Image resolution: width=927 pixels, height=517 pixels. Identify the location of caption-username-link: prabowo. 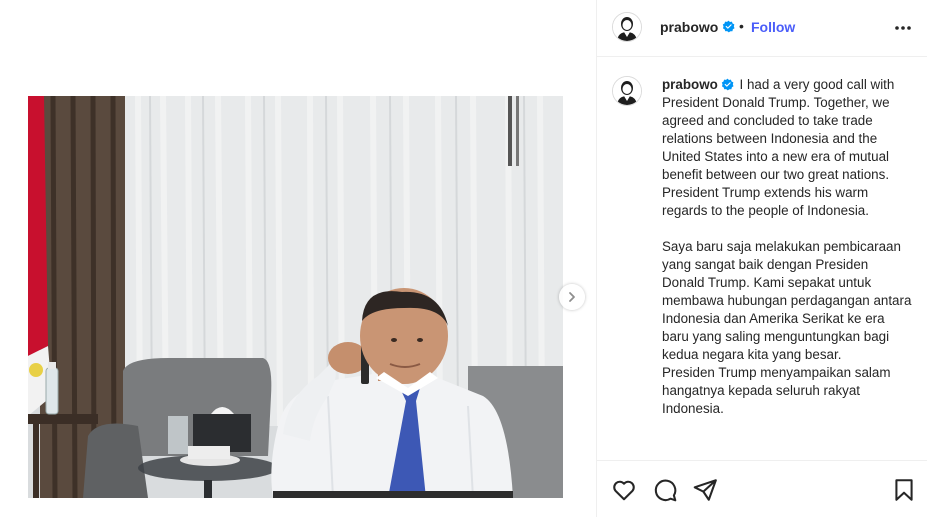
(690, 84).